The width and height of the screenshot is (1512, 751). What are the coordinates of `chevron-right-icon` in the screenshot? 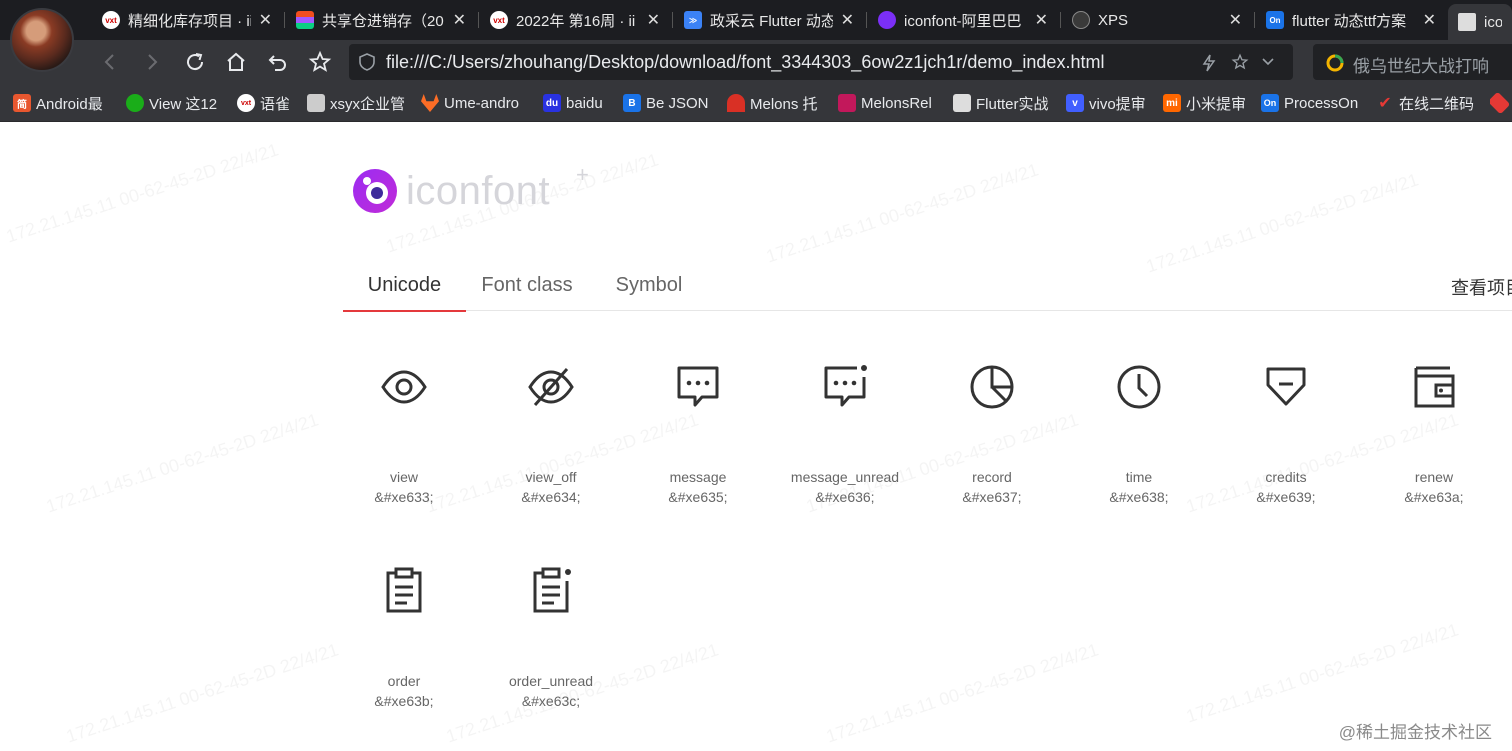 It's located at (153, 62).